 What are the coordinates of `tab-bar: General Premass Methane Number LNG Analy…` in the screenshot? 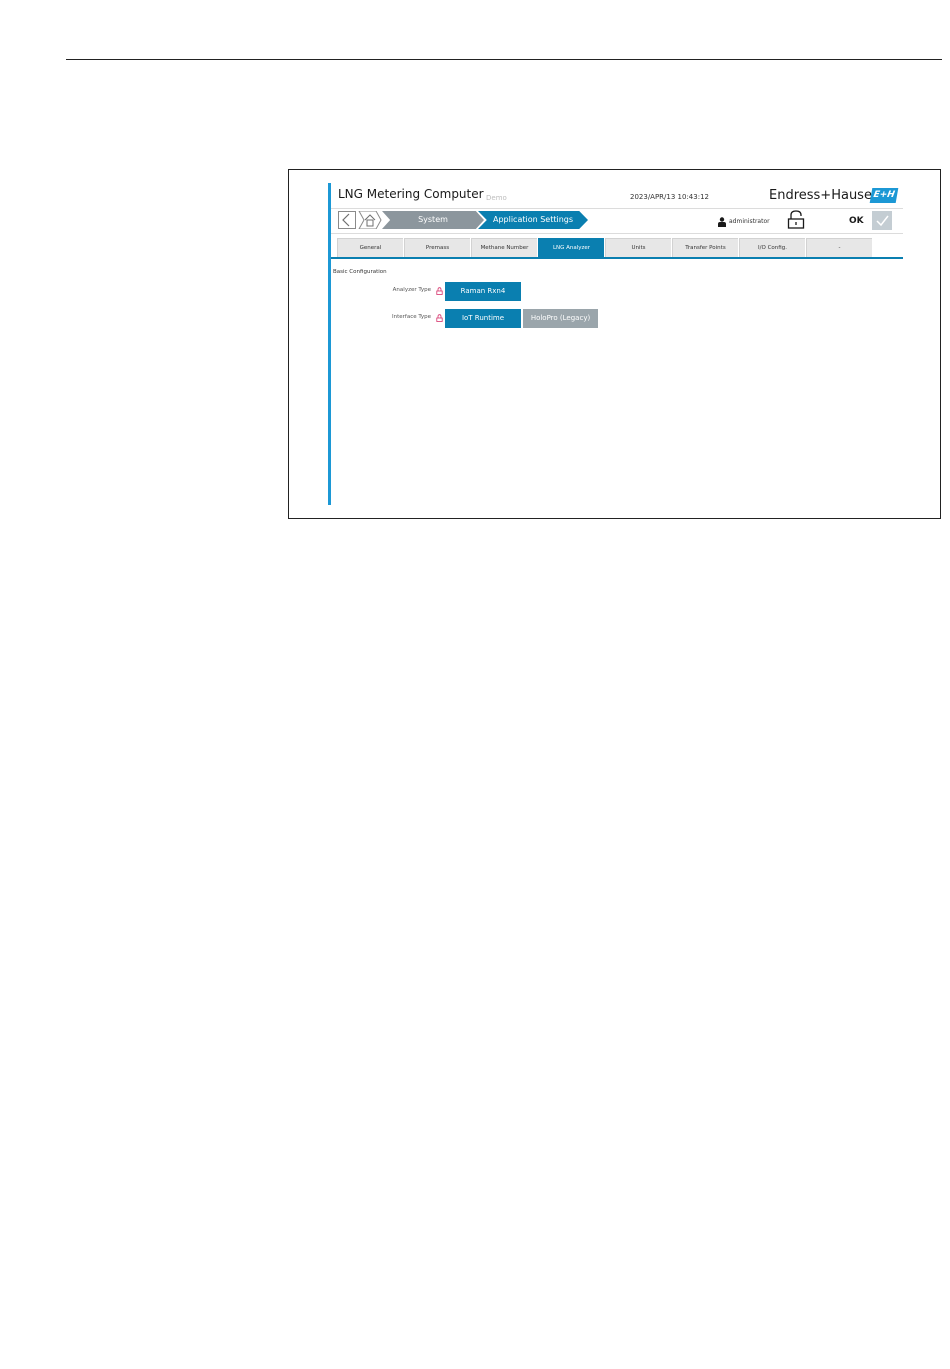 It's located at (604, 247).